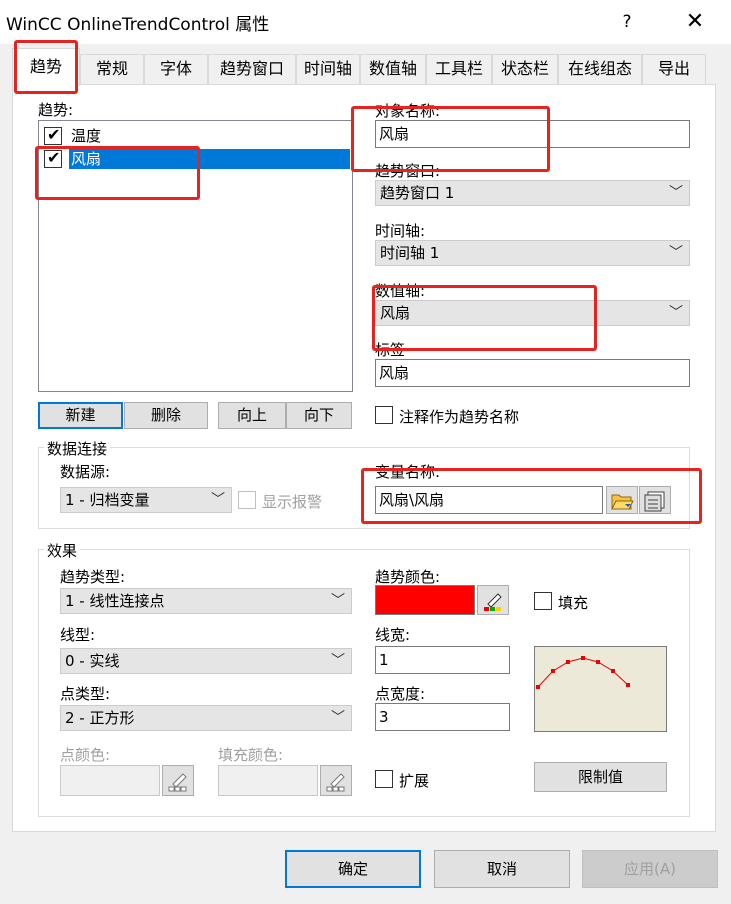 The image size is (731, 904). What do you see at coordinates (400, 694) in the screenshot?
I see `point-width-label: 点宽度:` at bounding box center [400, 694].